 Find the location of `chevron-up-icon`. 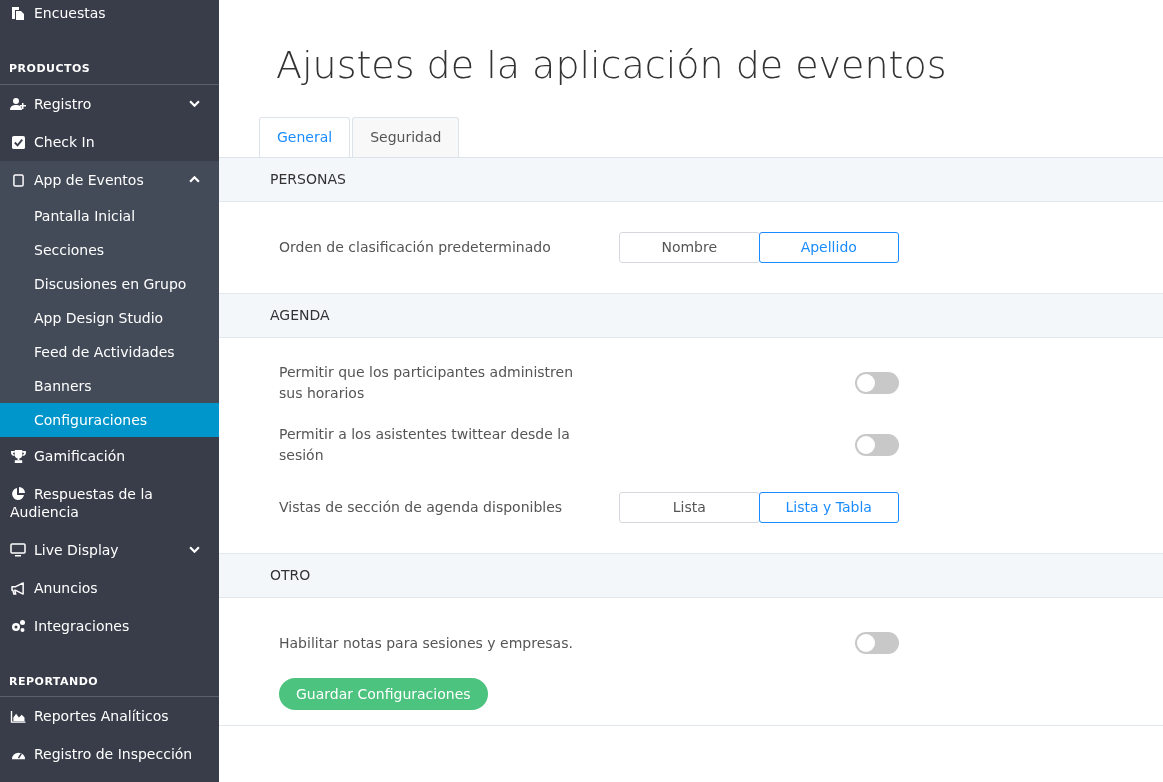

chevron-up-icon is located at coordinates (194, 179).